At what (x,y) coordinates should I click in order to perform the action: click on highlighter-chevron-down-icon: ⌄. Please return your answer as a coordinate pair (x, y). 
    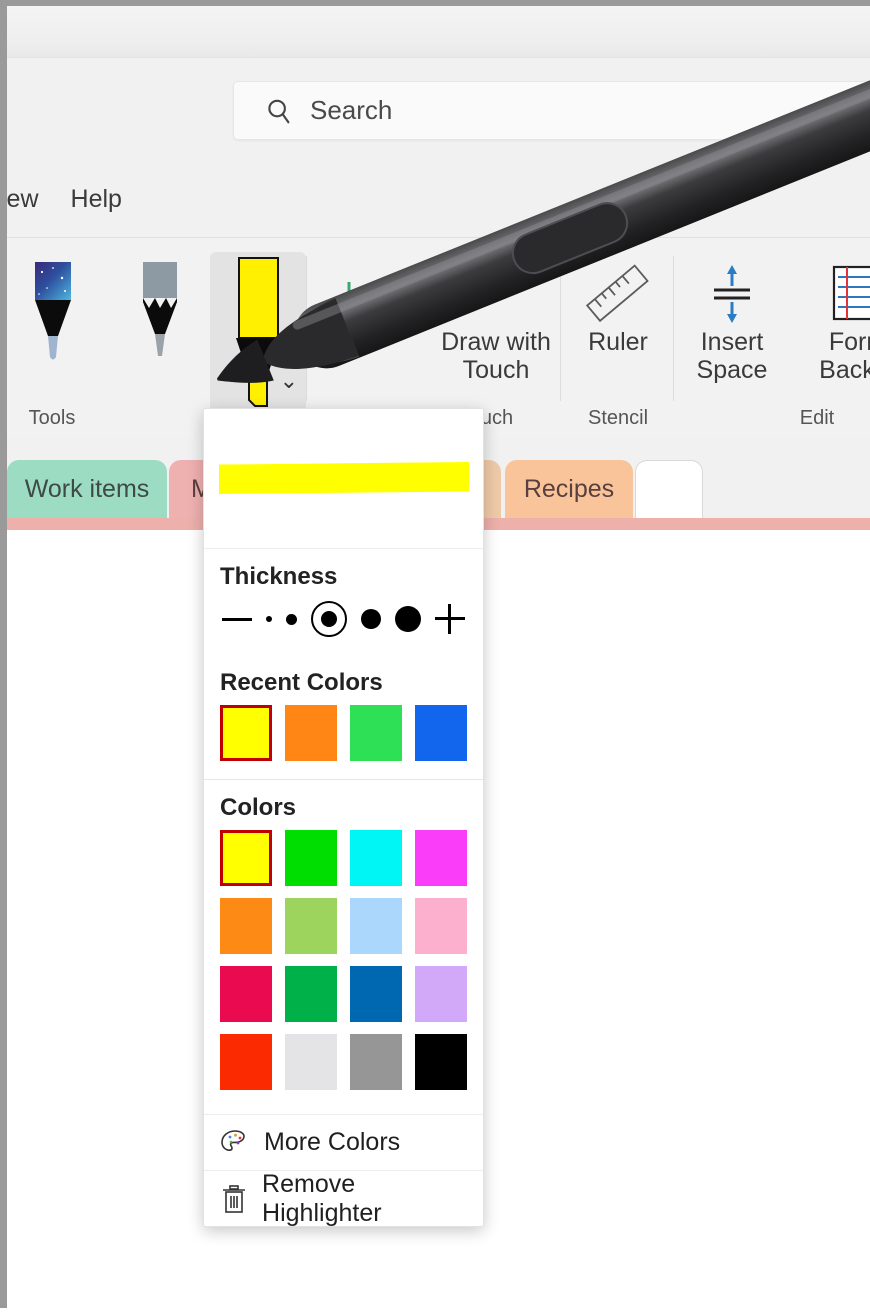
    Looking at the image, I should click on (289, 381).